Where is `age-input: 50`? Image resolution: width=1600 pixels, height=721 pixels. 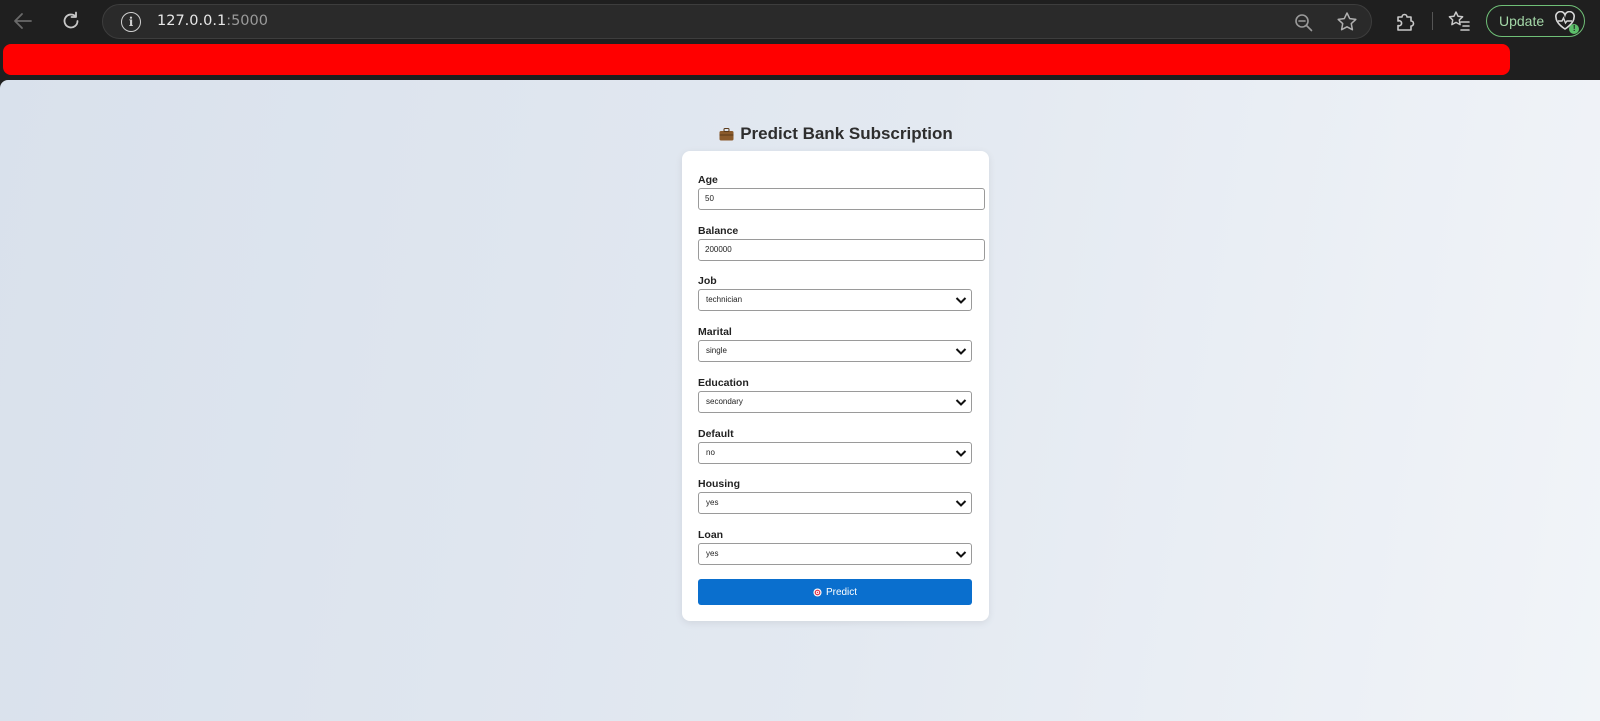
age-input: 50 is located at coordinates (841, 199).